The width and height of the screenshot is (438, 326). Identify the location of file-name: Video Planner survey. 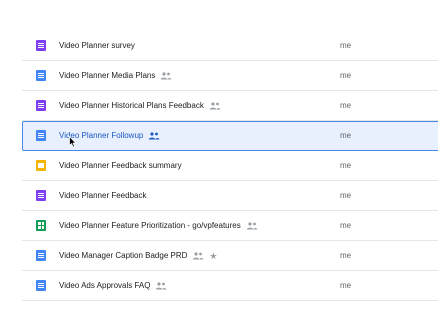
(97, 45).